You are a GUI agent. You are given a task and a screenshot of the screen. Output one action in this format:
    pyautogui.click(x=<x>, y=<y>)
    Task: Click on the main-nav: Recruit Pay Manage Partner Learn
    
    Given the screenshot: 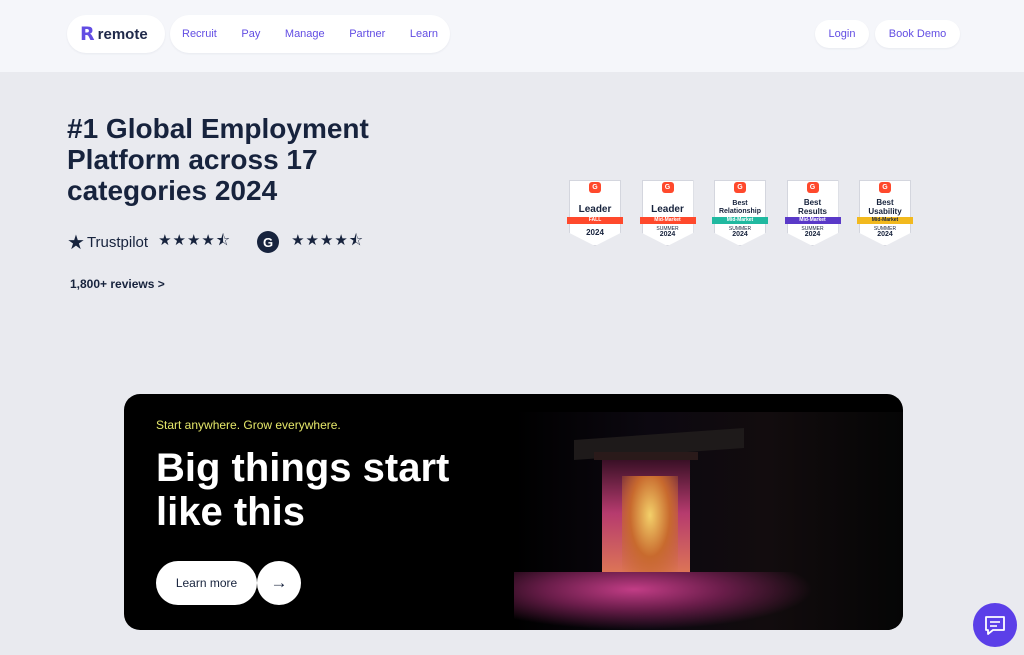 What is the action you would take?
    pyautogui.click(x=310, y=34)
    